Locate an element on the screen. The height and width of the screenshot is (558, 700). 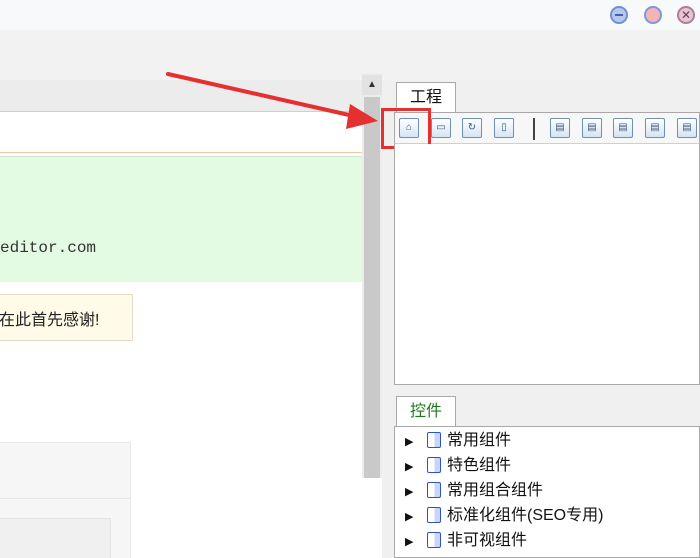
tab-controls-label: 控件 is located at coordinates (425, 411).